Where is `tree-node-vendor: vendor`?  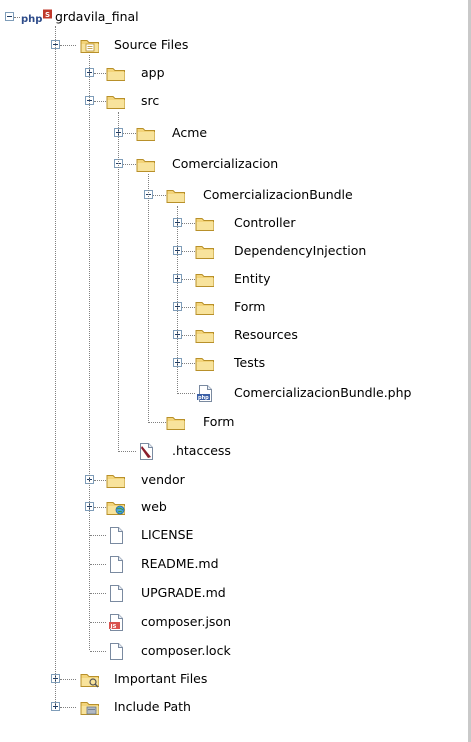 tree-node-vendor: vendor is located at coordinates (230, 481).